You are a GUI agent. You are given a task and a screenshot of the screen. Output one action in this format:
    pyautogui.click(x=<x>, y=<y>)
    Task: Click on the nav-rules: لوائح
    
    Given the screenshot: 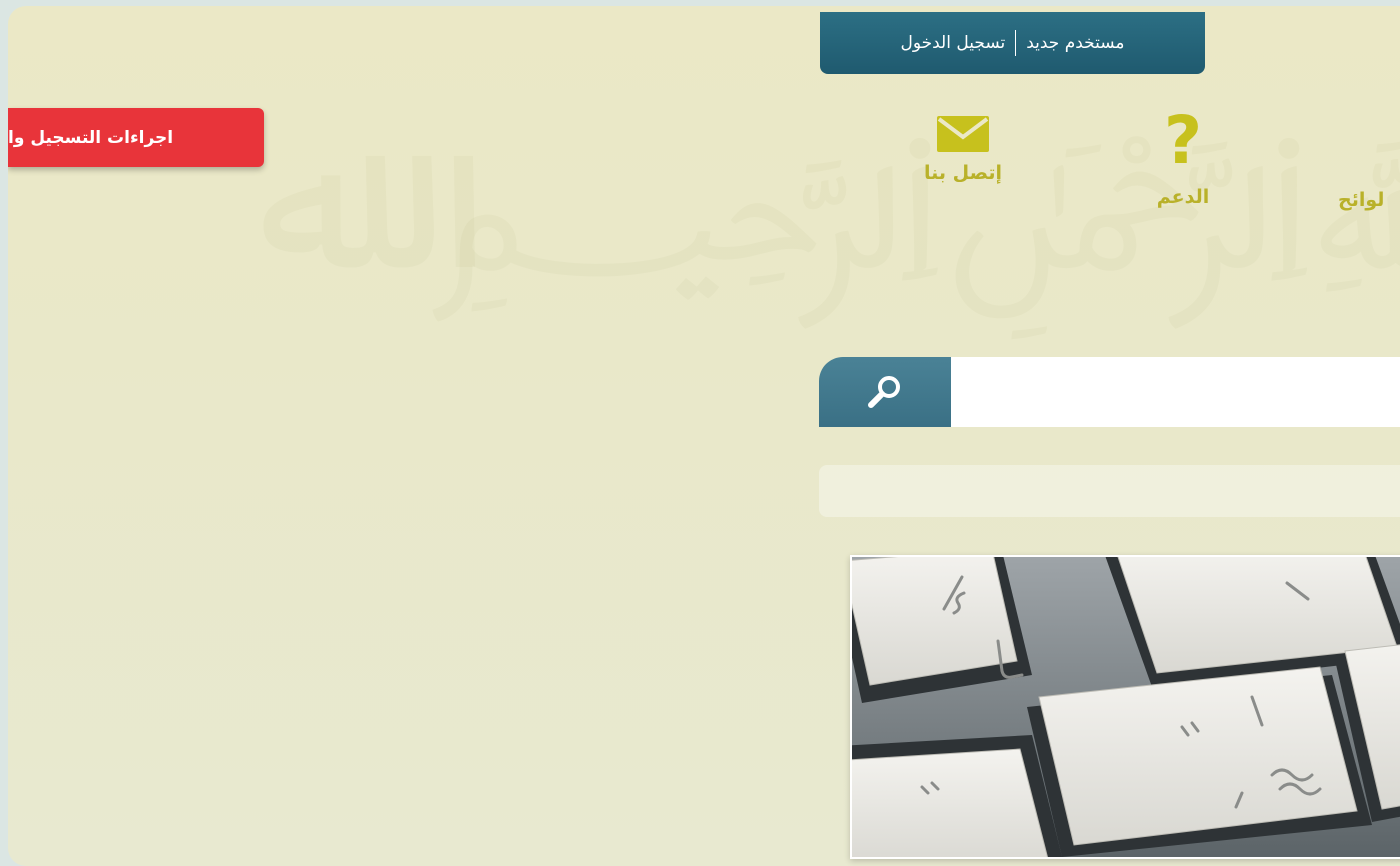 What is the action you would take?
    pyautogui.click(x=1369, y=200)
    